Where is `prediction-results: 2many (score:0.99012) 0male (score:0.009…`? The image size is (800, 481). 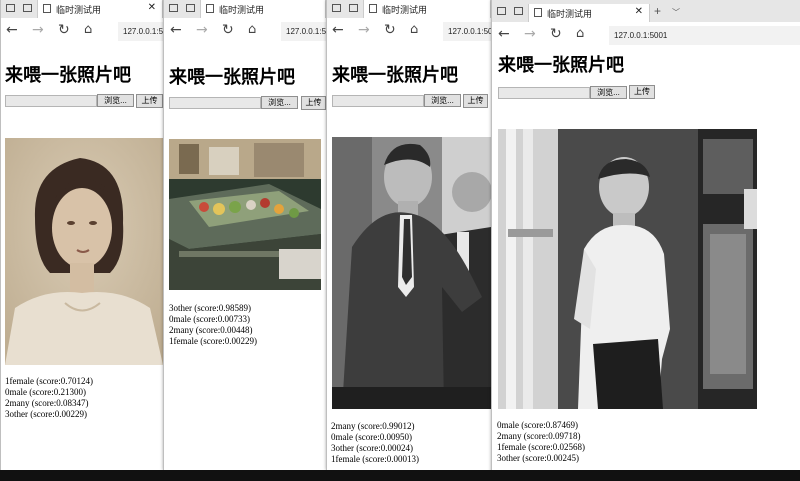 prediction-results: 2many (score:0.99012) 0male (score:0.009… is located at coordinates (375, 443).